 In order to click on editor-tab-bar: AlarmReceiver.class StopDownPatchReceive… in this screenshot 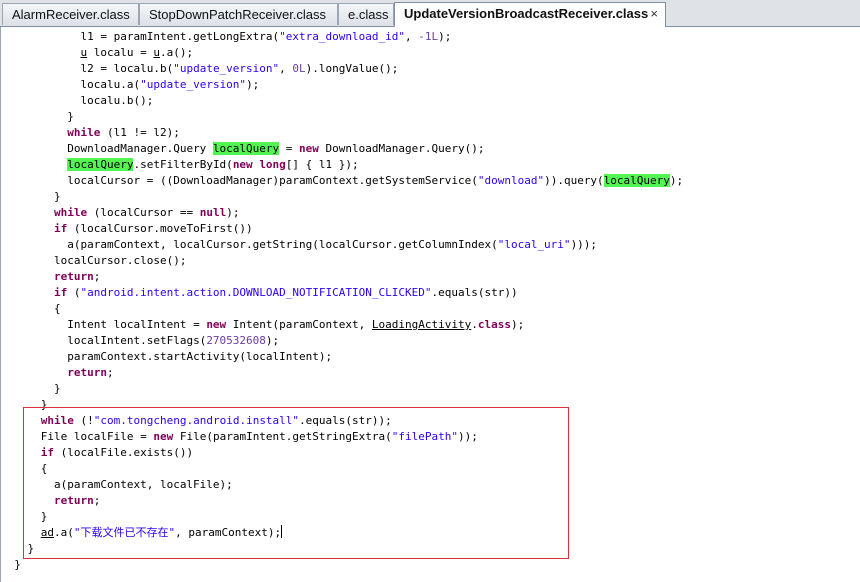, I will do `click(430, 13)`.